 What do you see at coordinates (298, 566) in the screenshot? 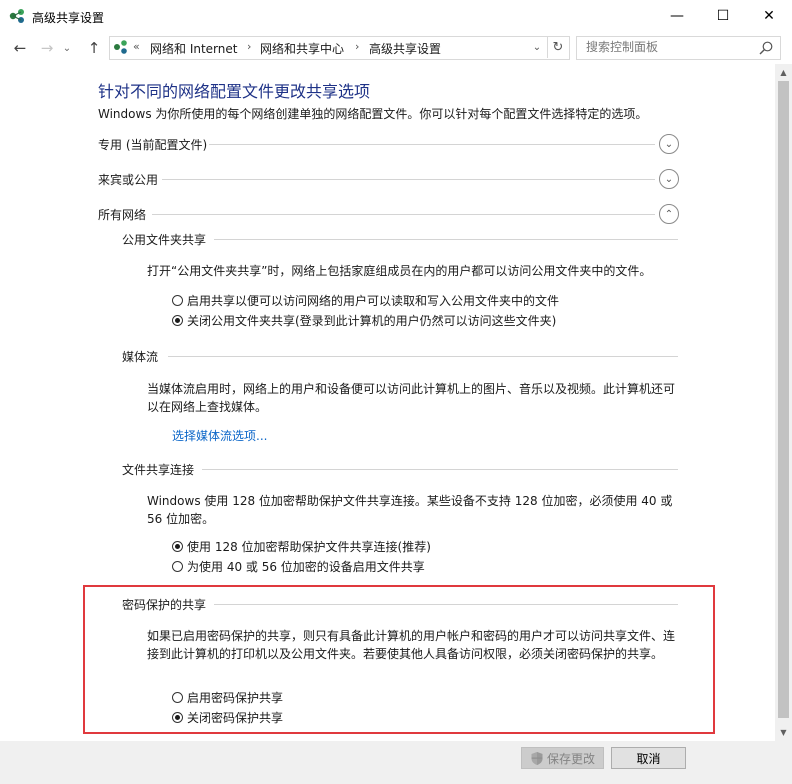
I see `encryption-40-56-option: 为使用 40 或 56 位加密的设备启用文件共享` at bounding box center [298, 566].